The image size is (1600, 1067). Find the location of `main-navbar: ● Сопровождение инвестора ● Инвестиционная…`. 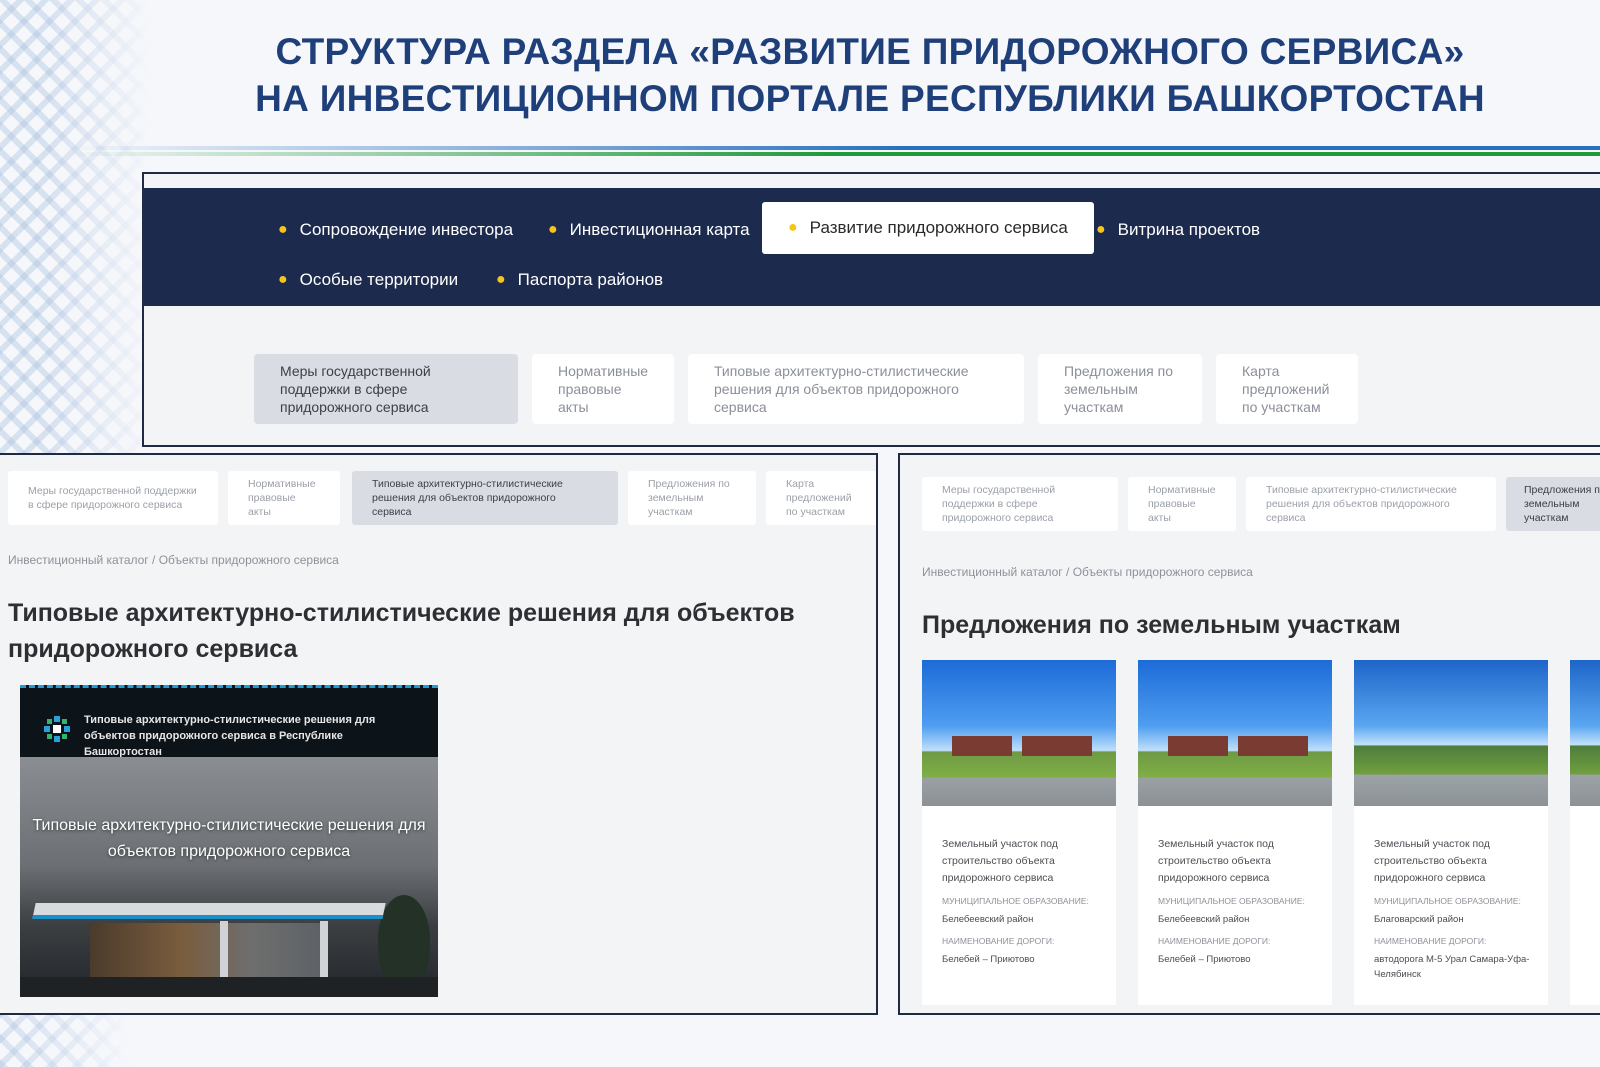

main-navbar: ● Сопровождение инвестора ● Инвестиционная… is located at coordinates (872, 247).